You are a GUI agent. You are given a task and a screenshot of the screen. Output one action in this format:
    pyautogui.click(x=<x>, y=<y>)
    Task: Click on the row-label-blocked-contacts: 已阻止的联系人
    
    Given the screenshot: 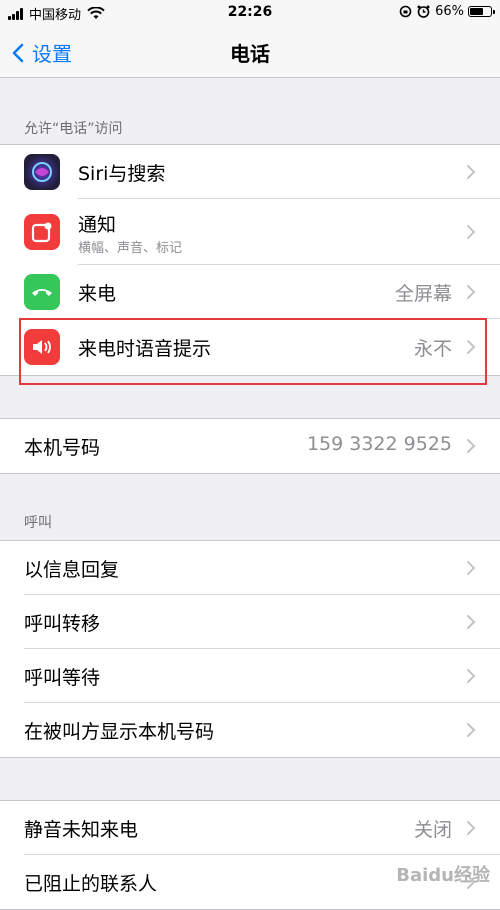 What is the action you would take?
    pyautogui.click(x=91, y=884)
    